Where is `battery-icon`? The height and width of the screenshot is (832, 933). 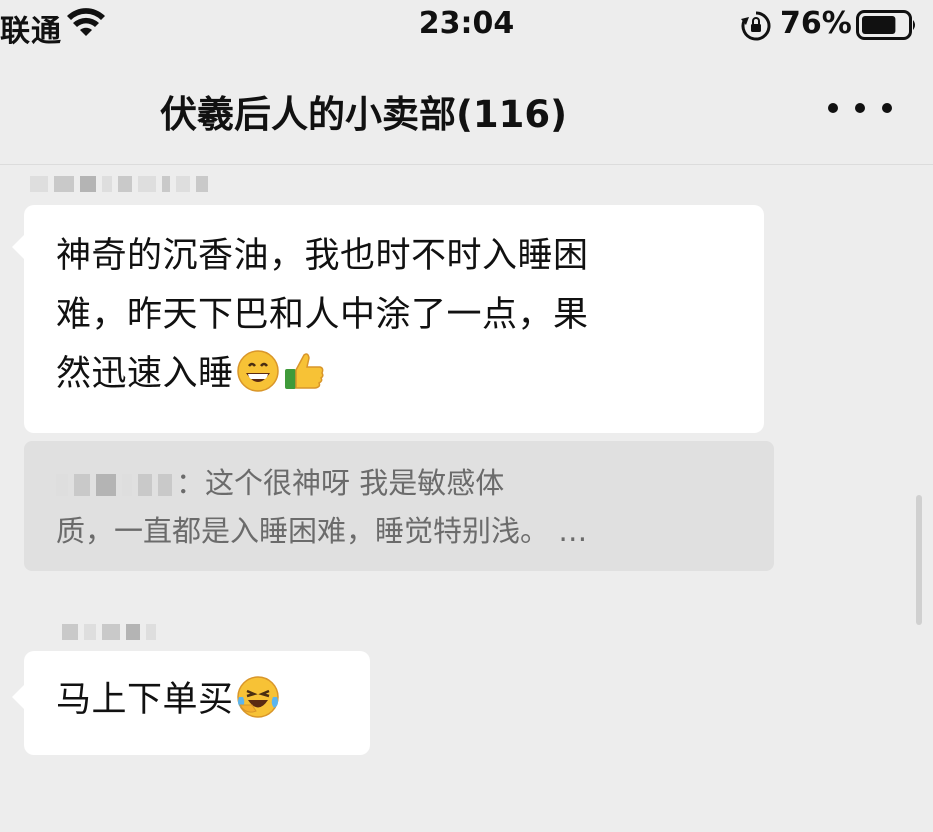
battery-icon is located at coordinates (885, 25).